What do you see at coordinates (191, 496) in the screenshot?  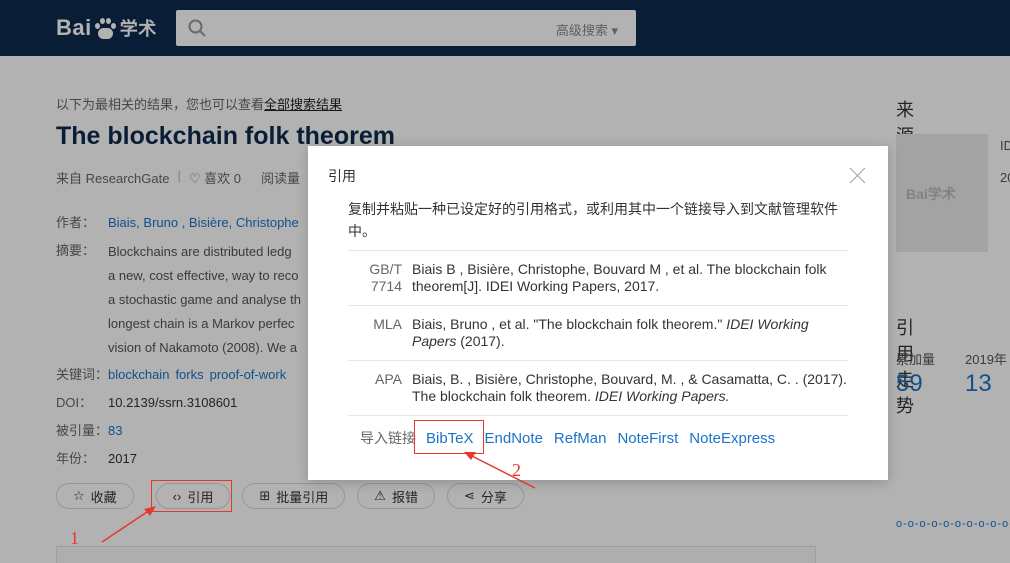 I see `highlight-box-cite` at bounding box center [191, 496].